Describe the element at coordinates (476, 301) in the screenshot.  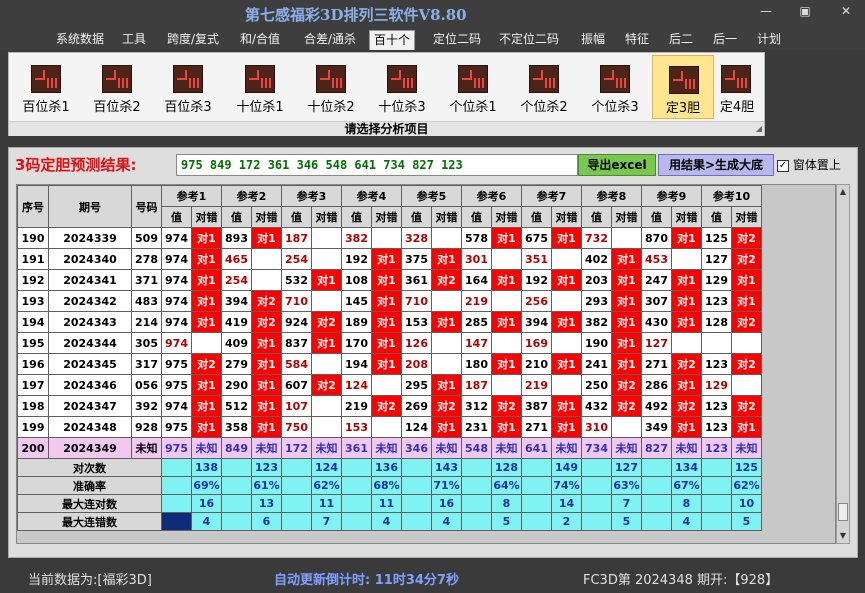
I see `ref-value-cell: 219` at that location.